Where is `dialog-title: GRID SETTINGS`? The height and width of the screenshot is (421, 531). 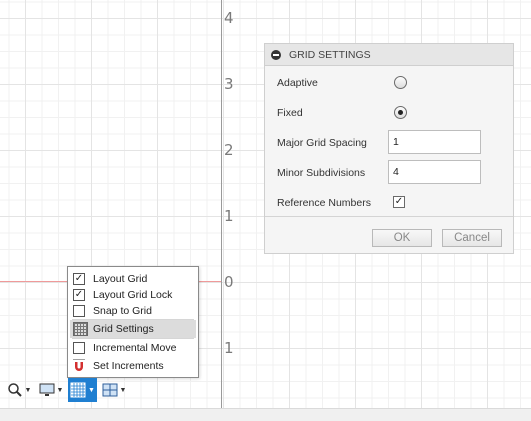
dialog-title: GRID SETTINGS is located at coordinates (330, 54).